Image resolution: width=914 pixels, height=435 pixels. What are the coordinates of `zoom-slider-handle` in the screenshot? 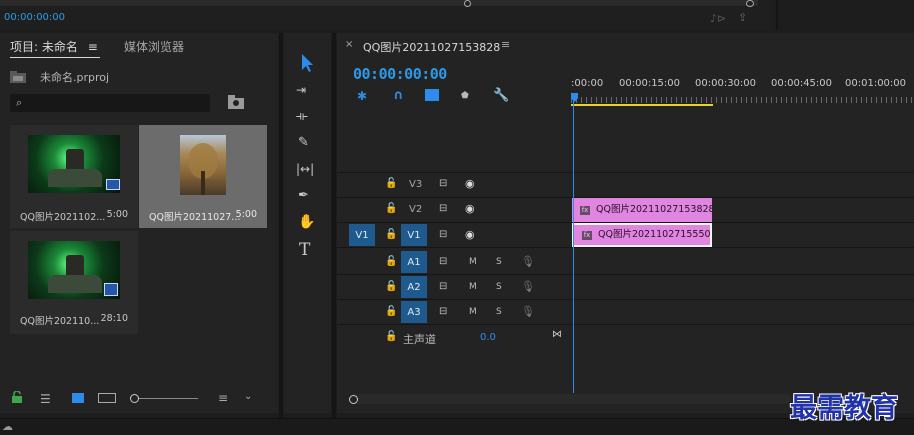 It's located at (134, 398).